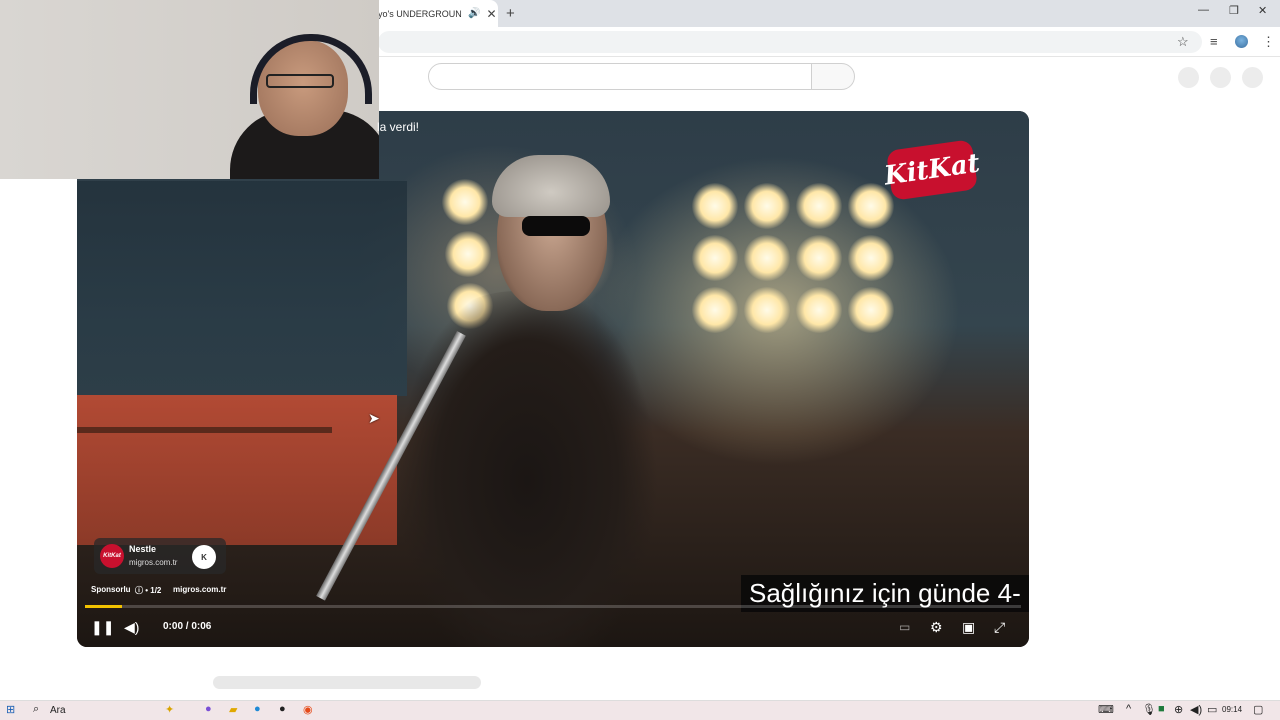 This screenshot has width=1280, height=720. I want to click on progress-bar, so click(553, 606).